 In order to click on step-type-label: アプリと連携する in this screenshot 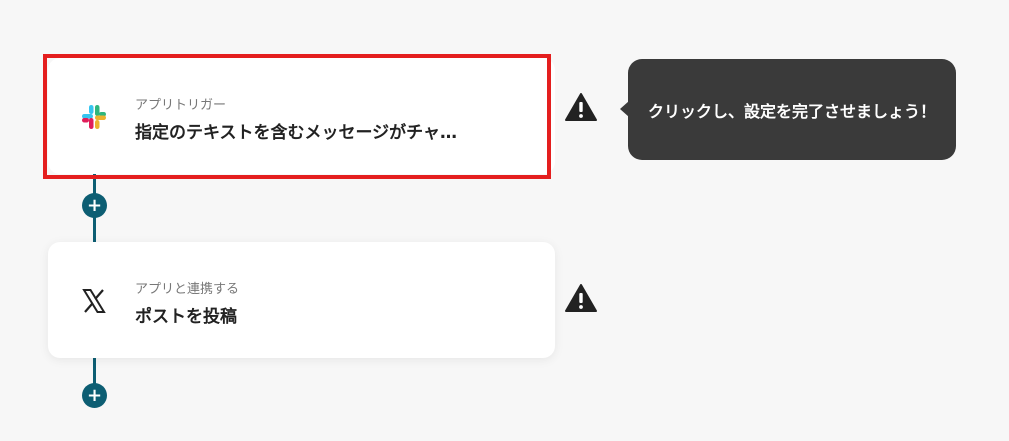, I will do `click(187, 289)`.